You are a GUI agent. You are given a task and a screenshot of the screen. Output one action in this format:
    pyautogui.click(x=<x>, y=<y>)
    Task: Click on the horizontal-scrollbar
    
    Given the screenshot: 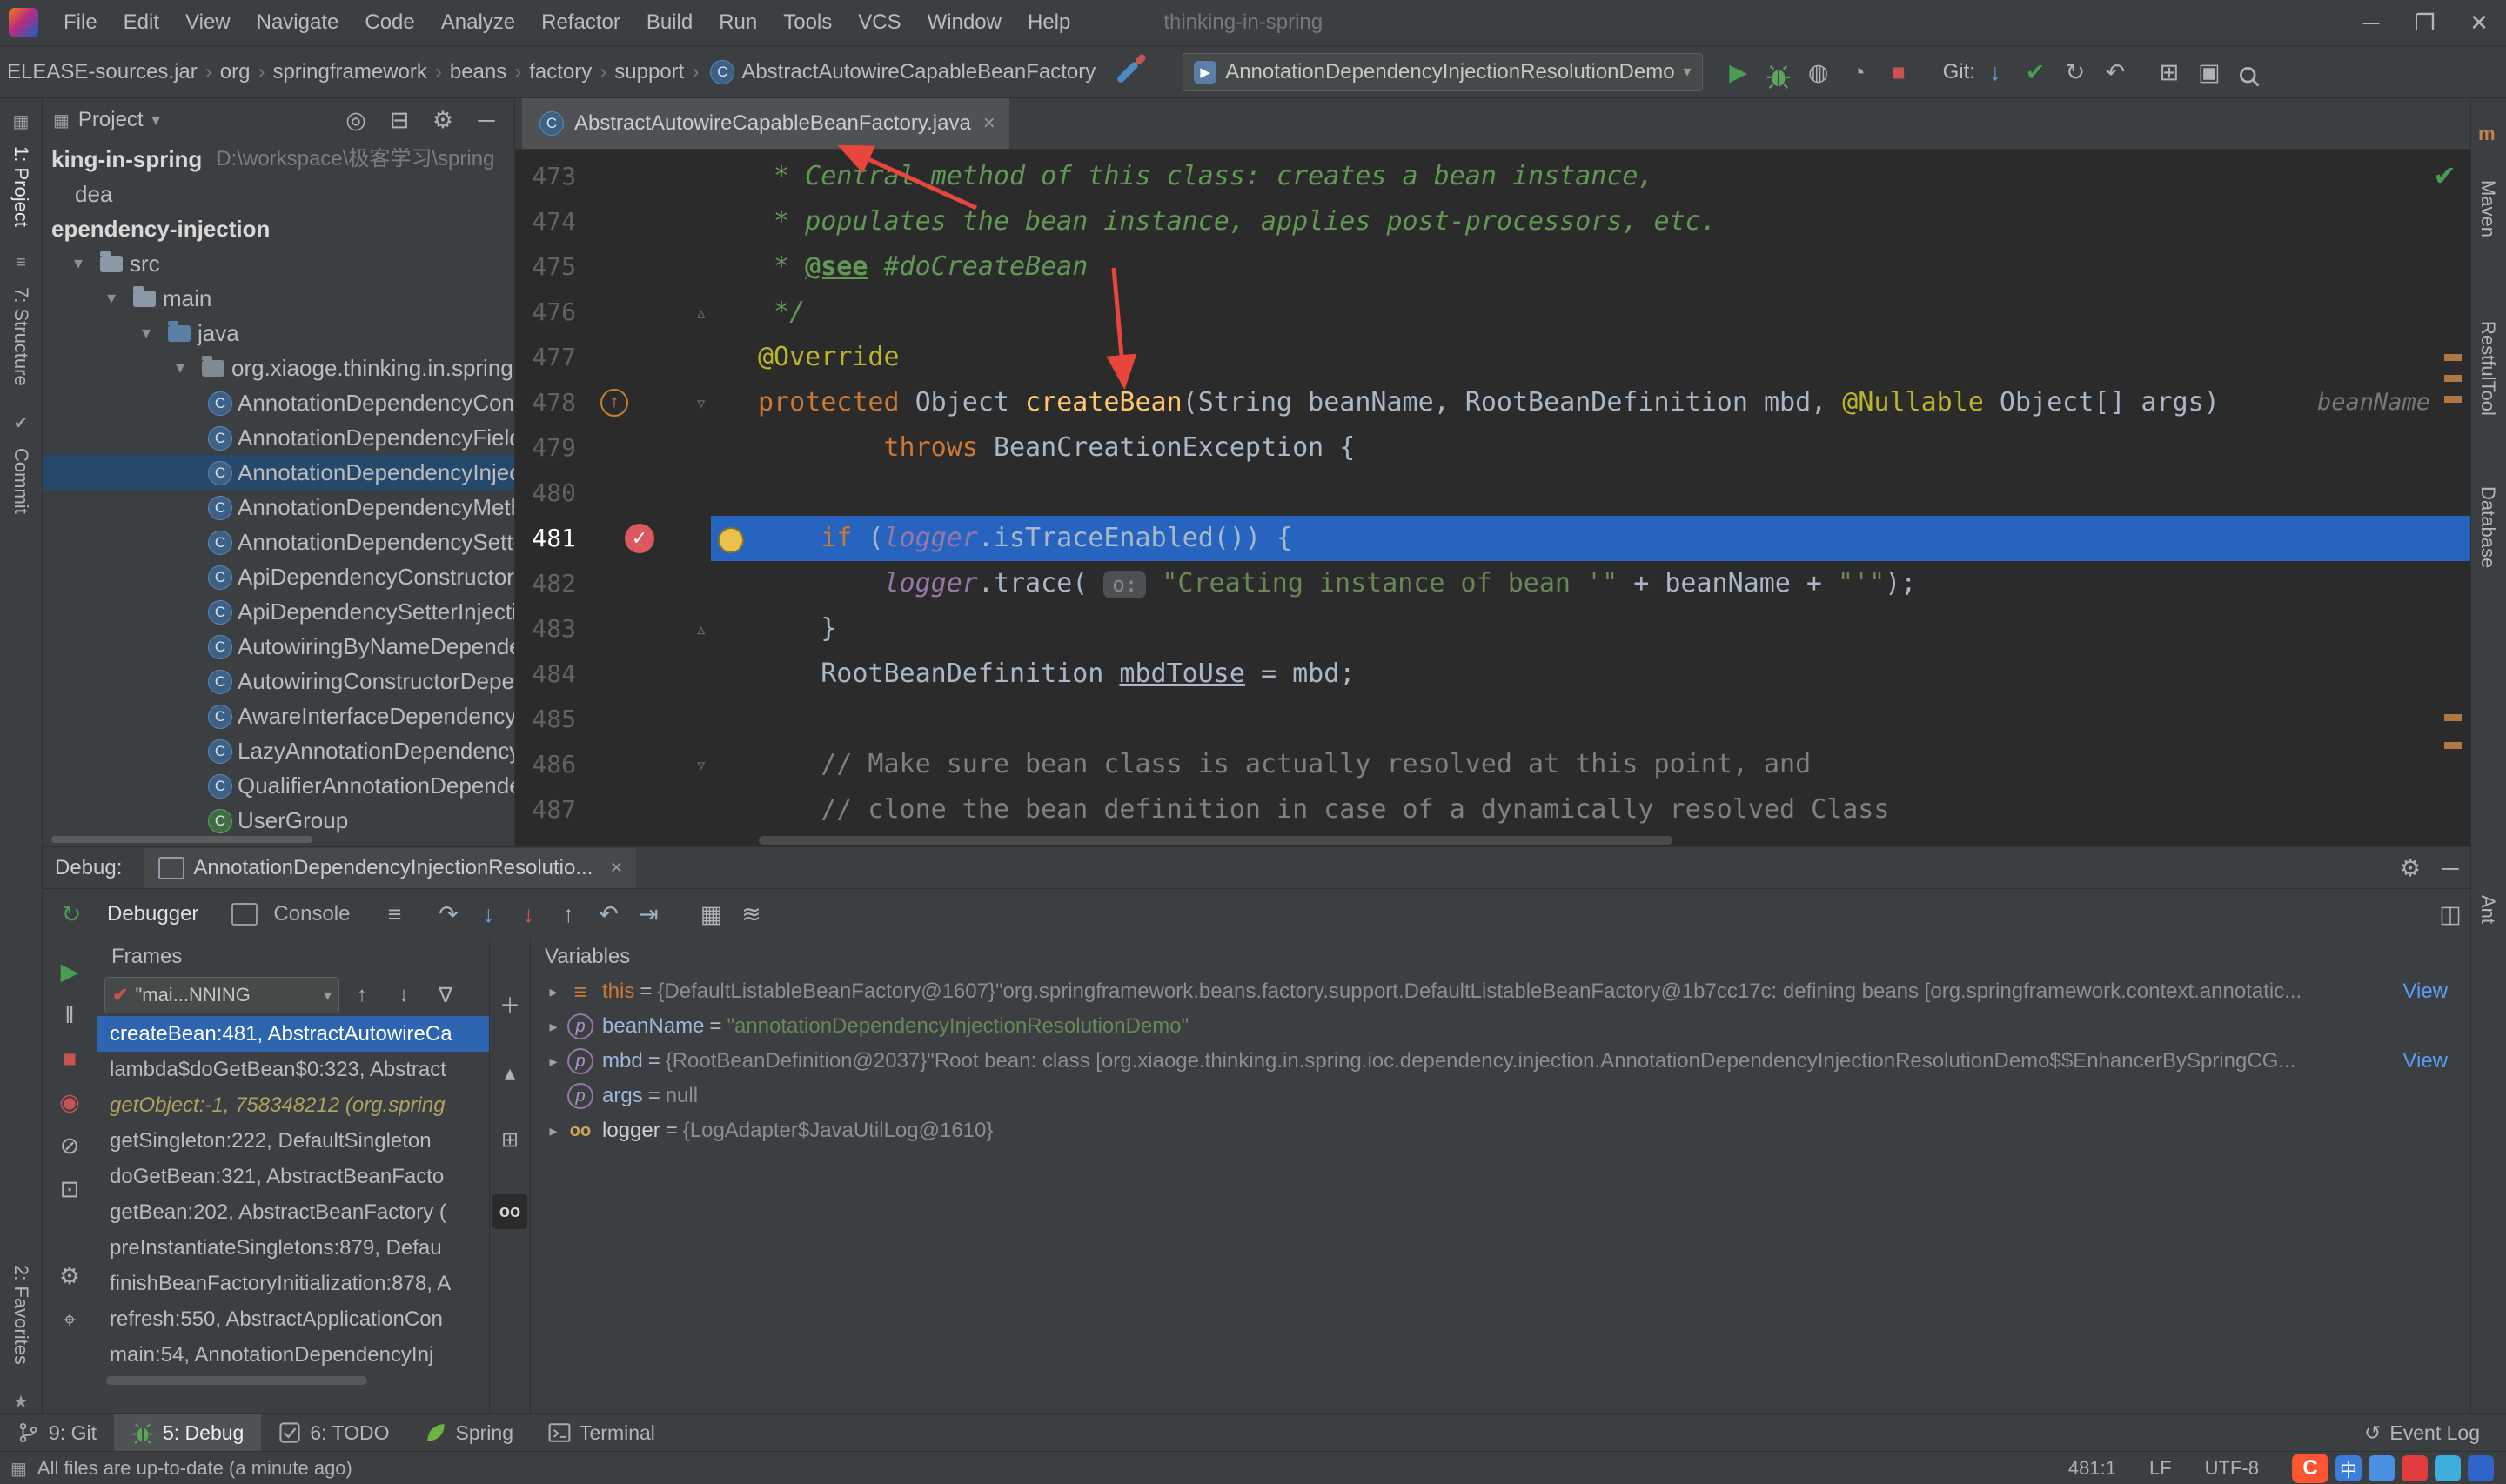 What is the action you would take?
    pyautogui.click(x=236, y=1380)
    